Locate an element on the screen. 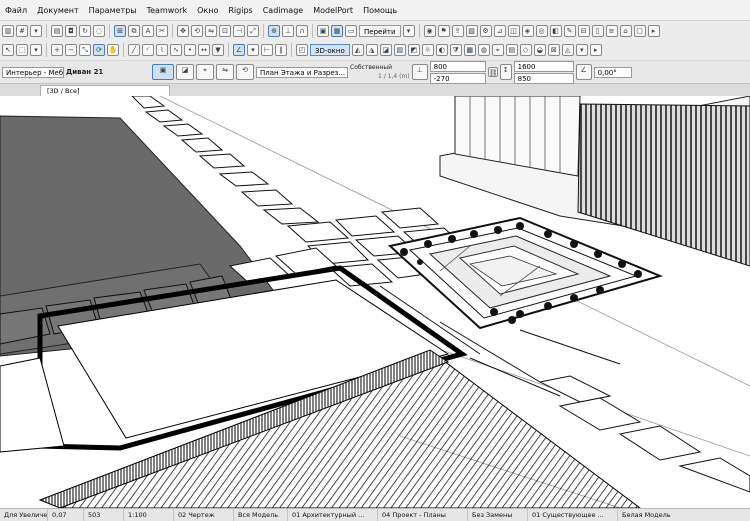  pan-icon: ✋ is located at coordinates (113, 50).